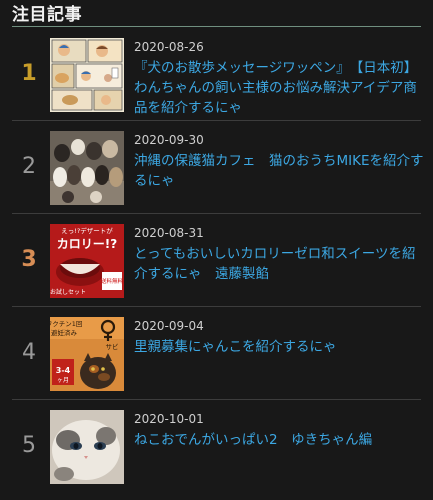 The image size is (433, 500). I want to click on article-date: 2020-08-31, so click(169, 233).